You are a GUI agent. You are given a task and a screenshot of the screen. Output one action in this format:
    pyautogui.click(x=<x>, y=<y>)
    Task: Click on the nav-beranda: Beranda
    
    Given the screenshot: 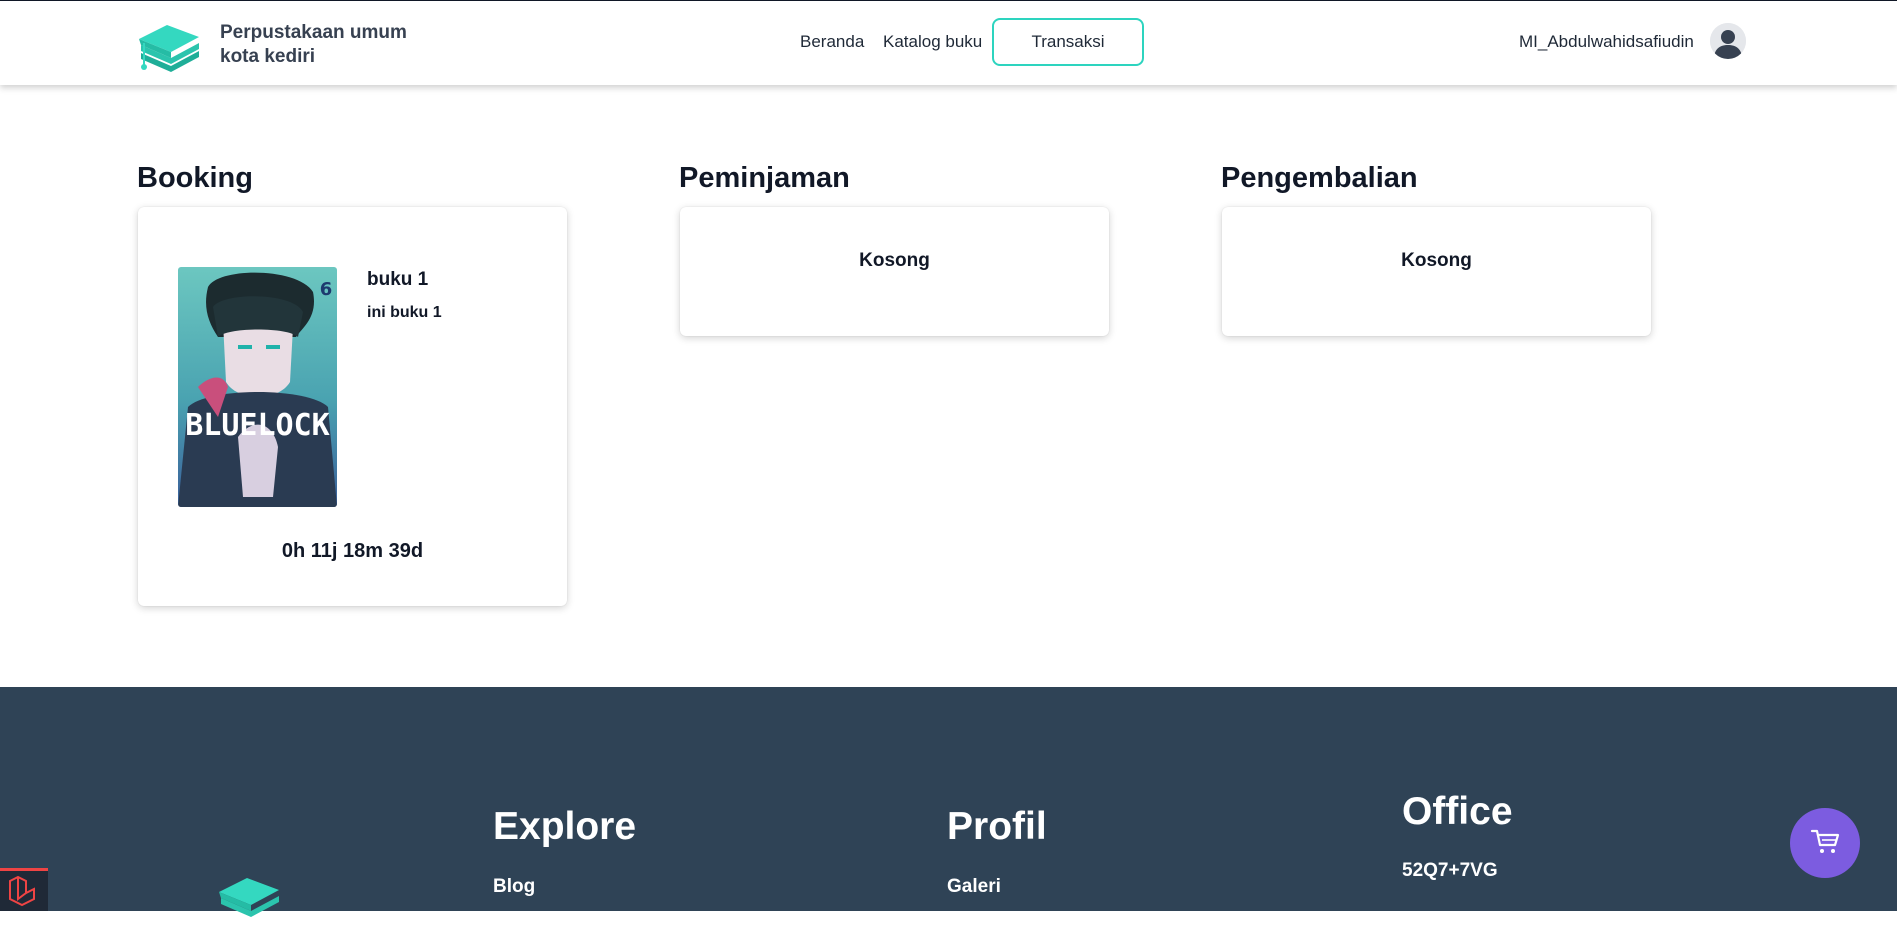 What is the action you would take?
    pyautogui.click(x=832, y=42)
    